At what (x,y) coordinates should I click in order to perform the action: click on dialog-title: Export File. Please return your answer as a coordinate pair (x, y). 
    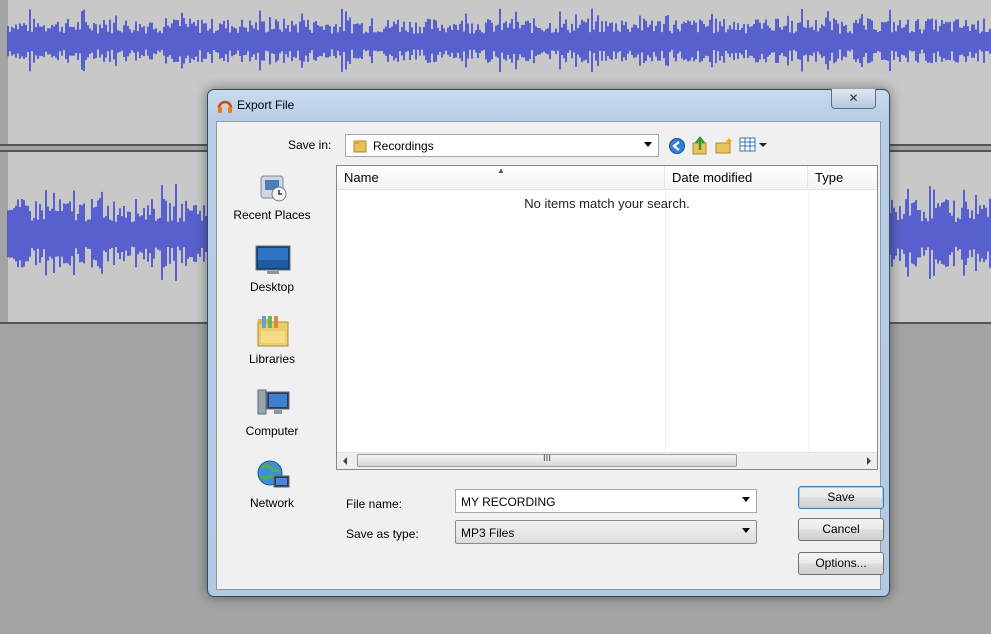
    Looking at the image, I should click on (266, 105).